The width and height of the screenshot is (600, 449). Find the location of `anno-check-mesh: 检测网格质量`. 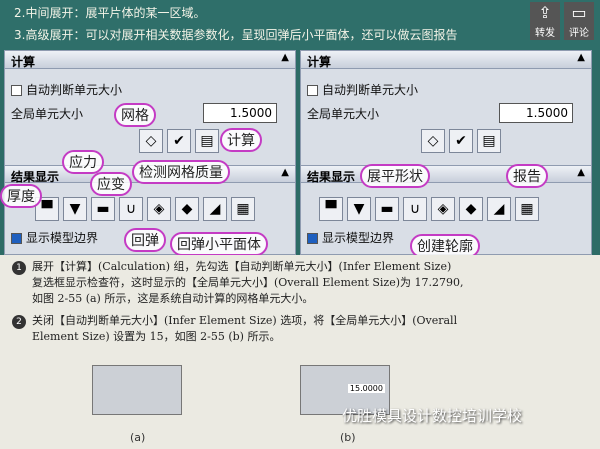

anno-check-mesh: 检测网格质量 is located at coordinates (181, 172).